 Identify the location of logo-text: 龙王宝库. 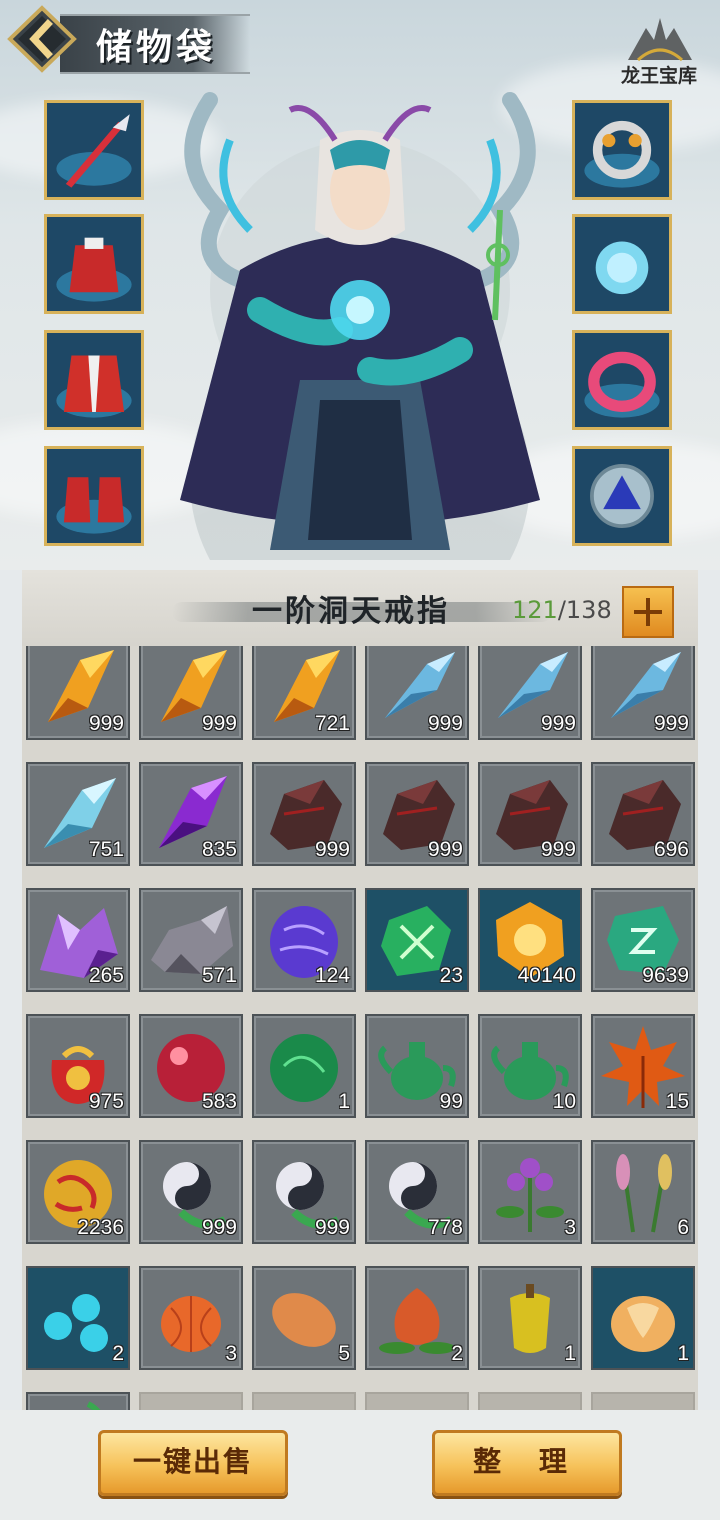
(658, 76).